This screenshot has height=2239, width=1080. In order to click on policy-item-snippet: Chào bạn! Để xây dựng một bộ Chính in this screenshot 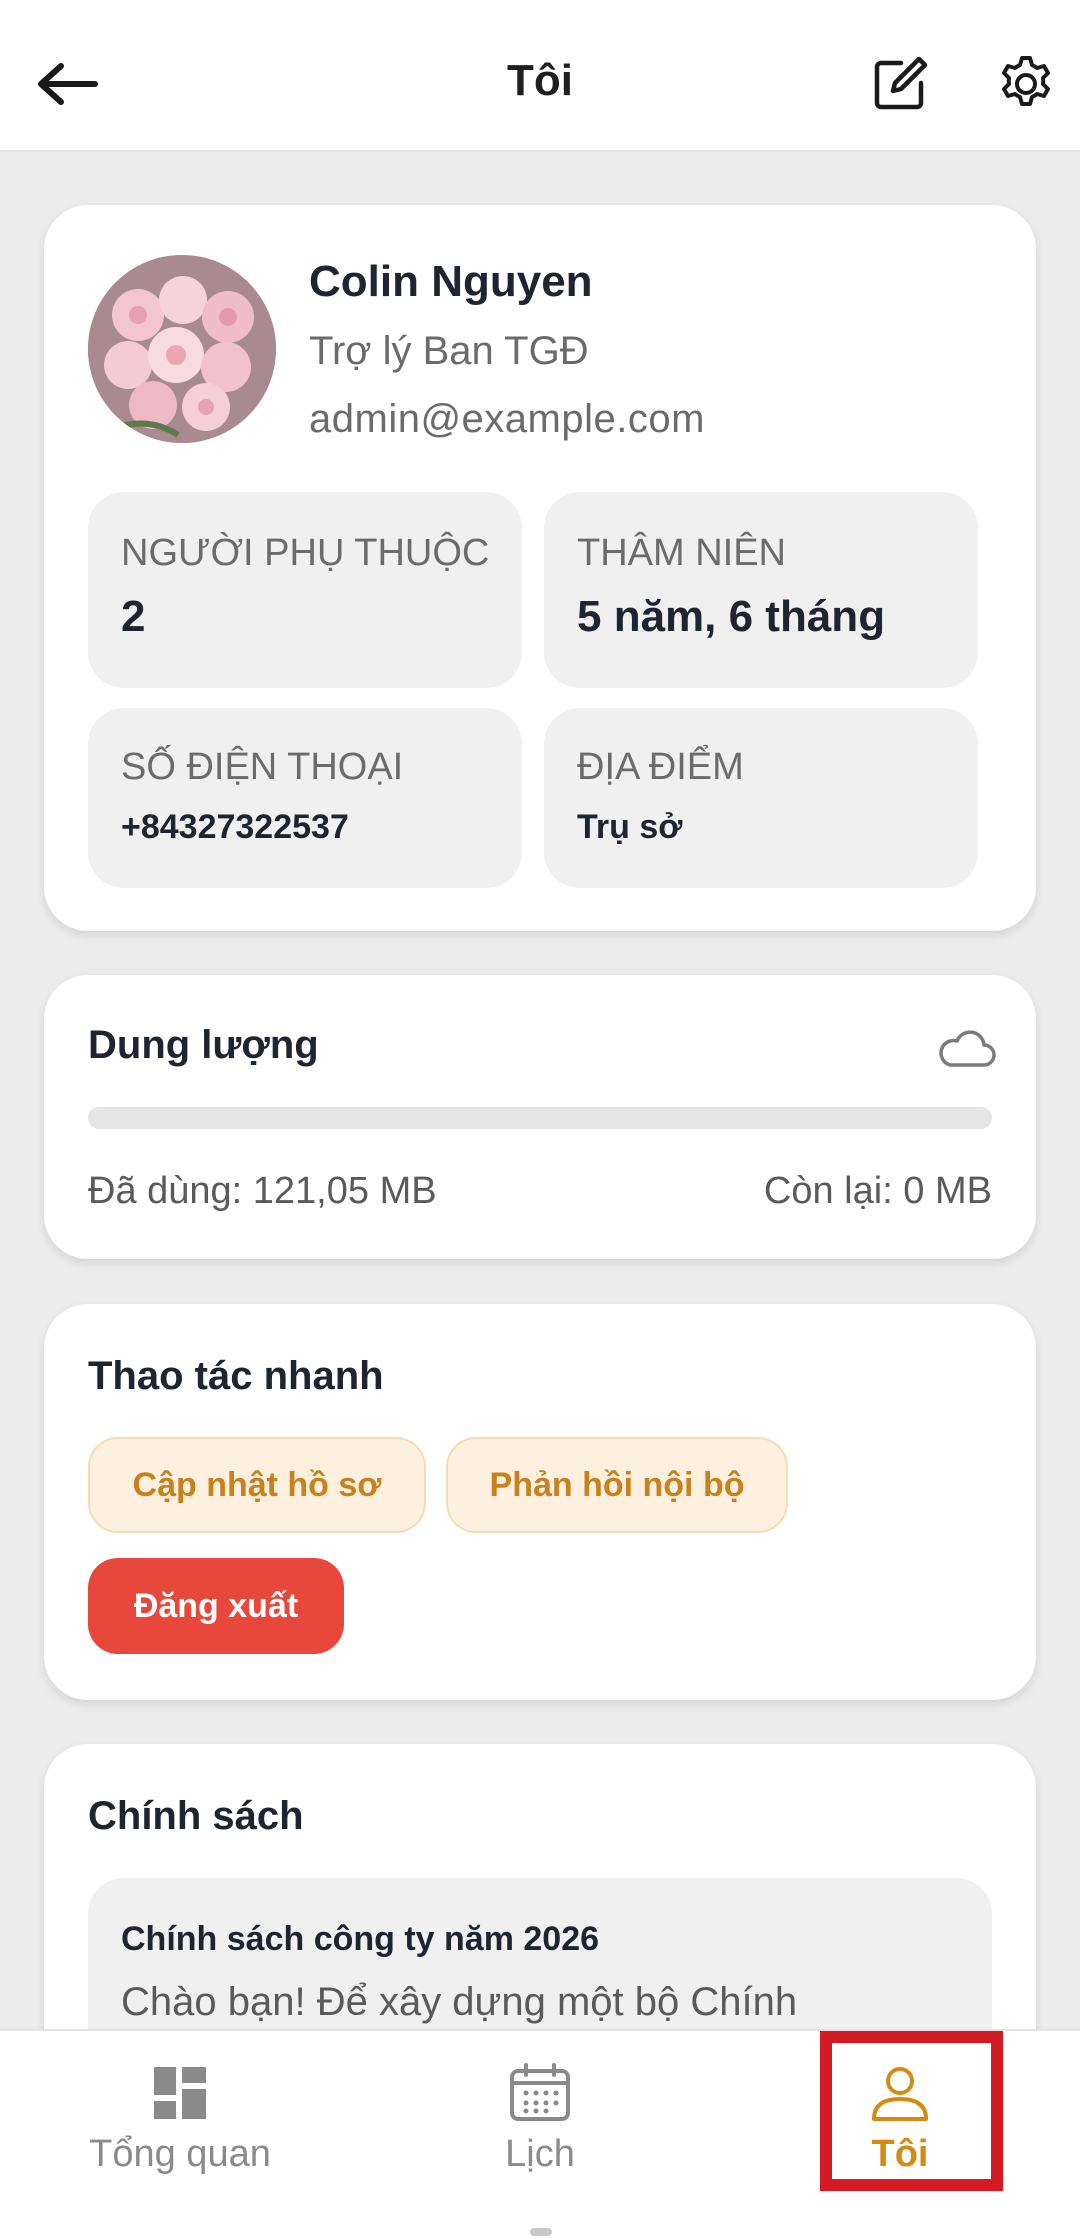, I will do `click(459, 2002)`.